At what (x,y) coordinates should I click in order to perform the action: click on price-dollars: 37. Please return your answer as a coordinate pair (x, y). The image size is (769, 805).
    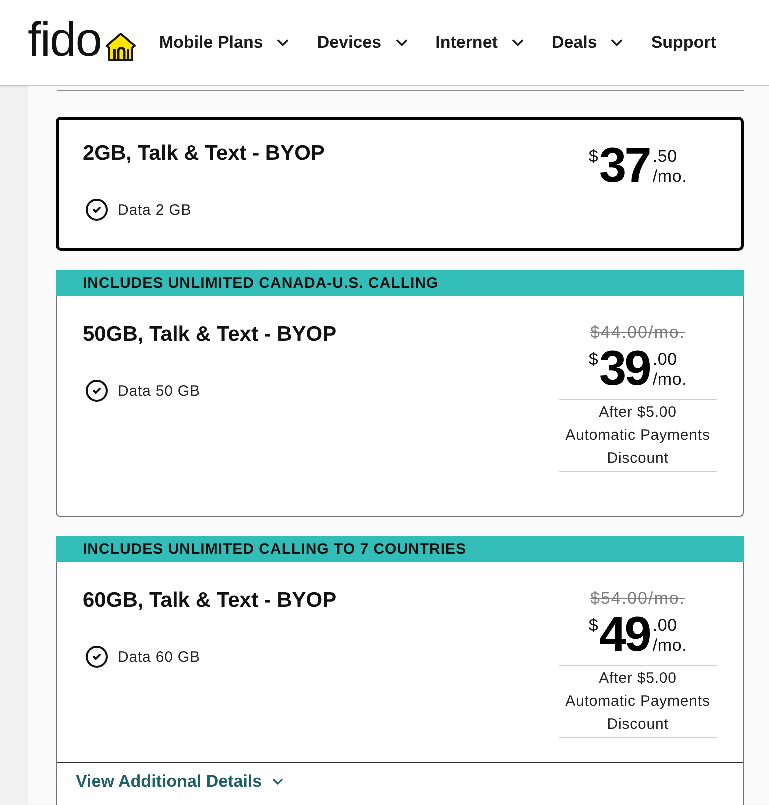
    Looking at the image, I should click on (624, 166).